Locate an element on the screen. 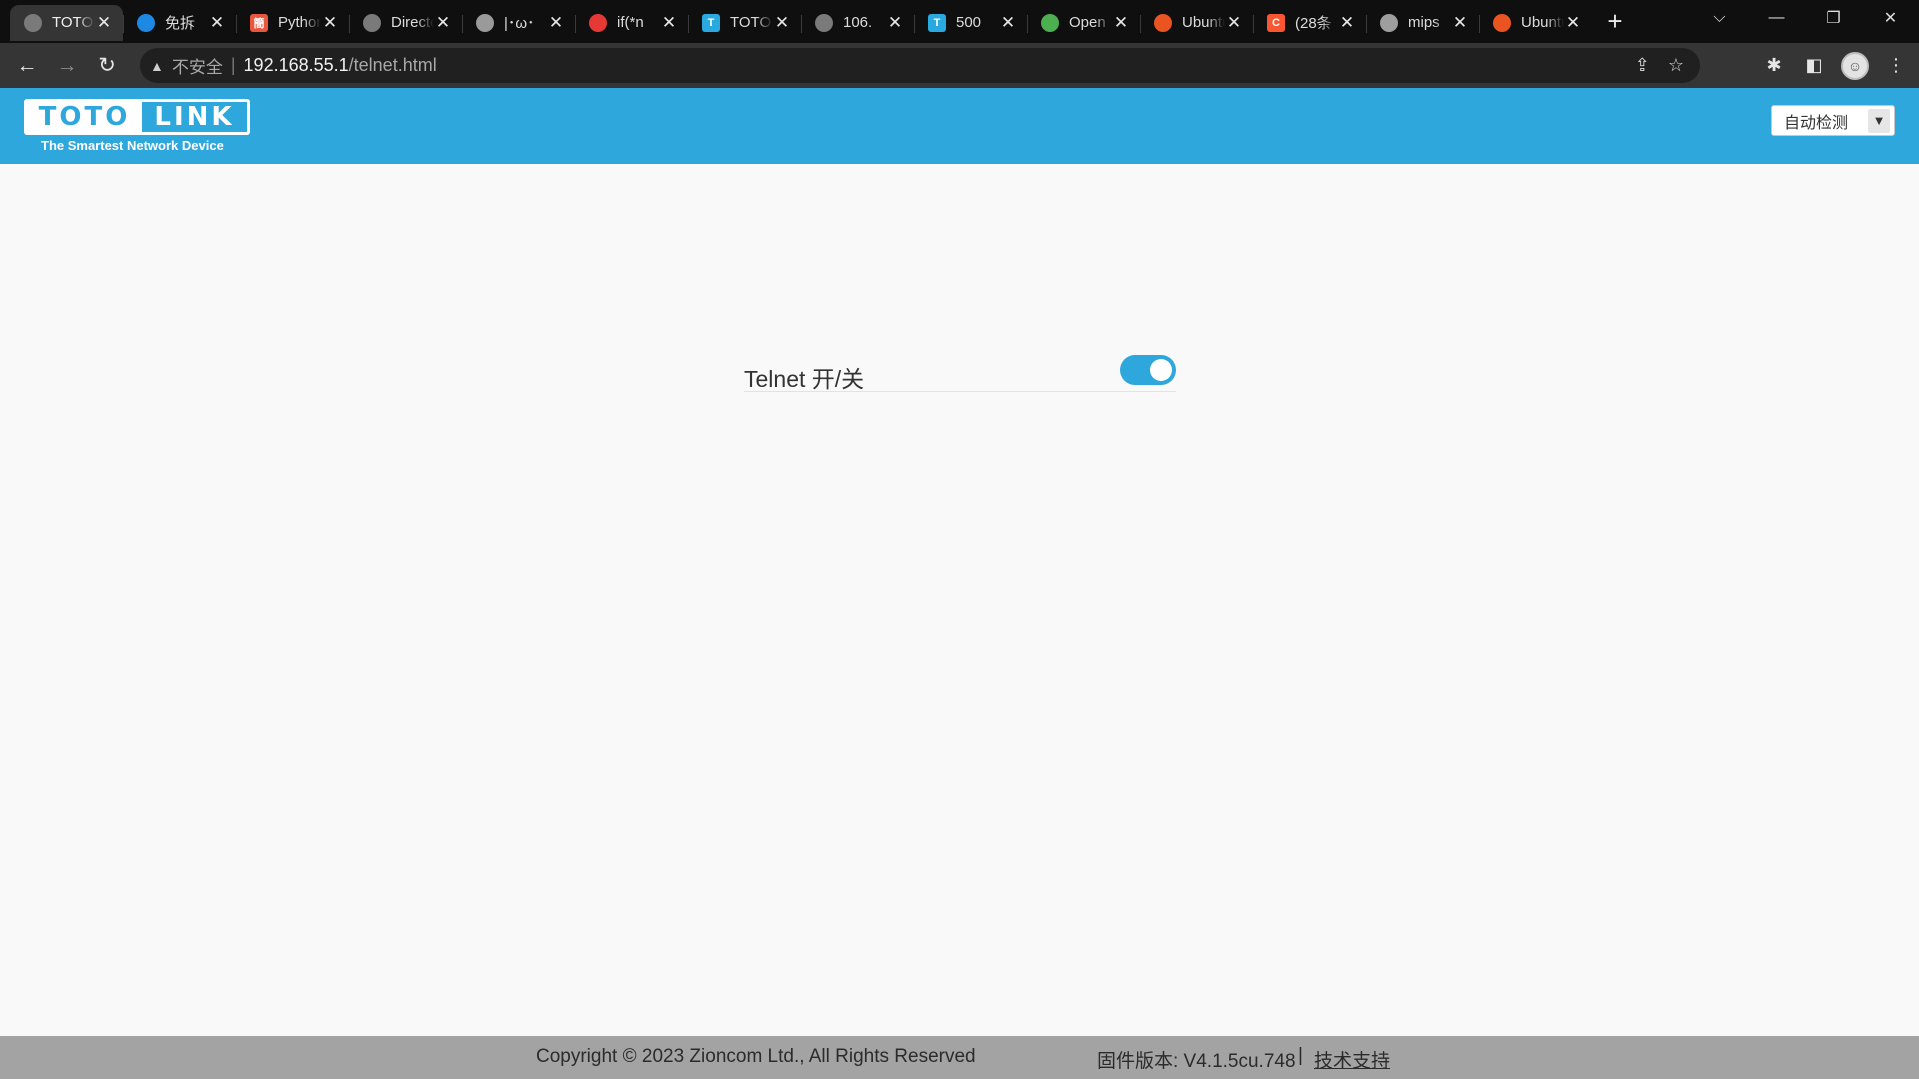  browser-tab: T 500 ✕ is located at coordinates (970, 23).